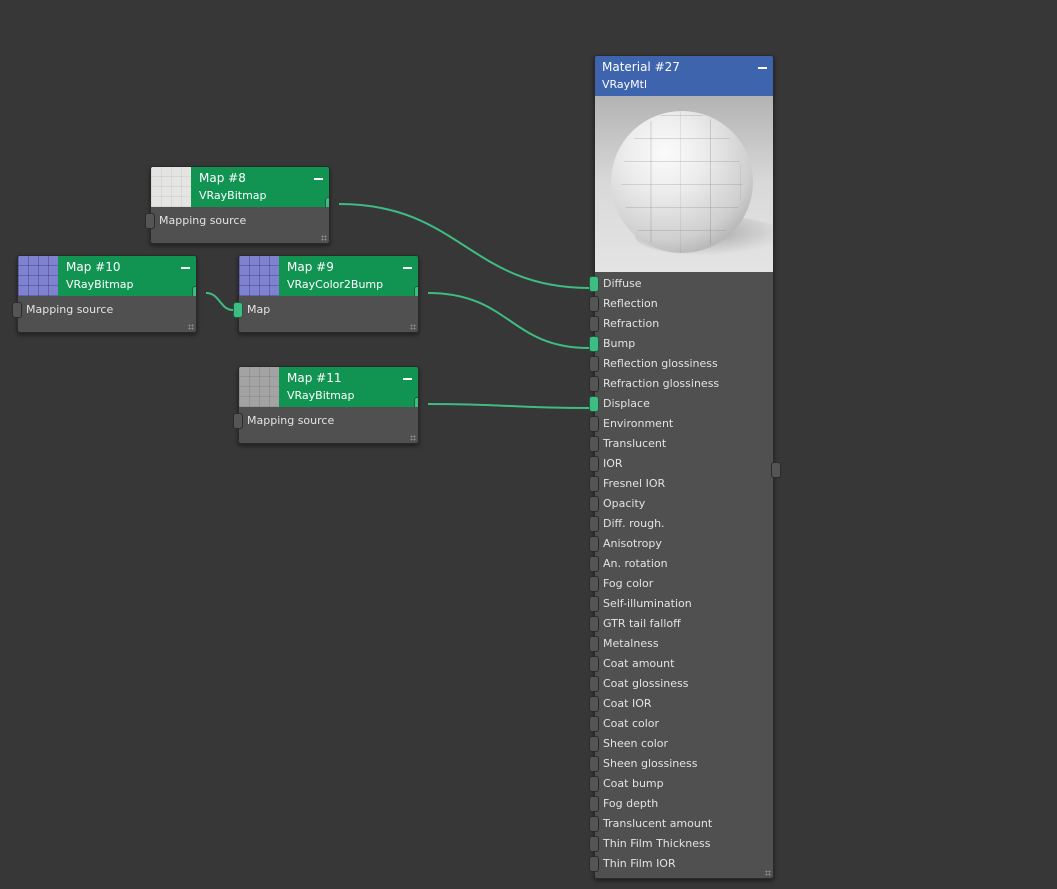 Image resolution: width=1057 pixels, height=889 pixels. I want to click on input-label: An. rotation, so click(635, 563).